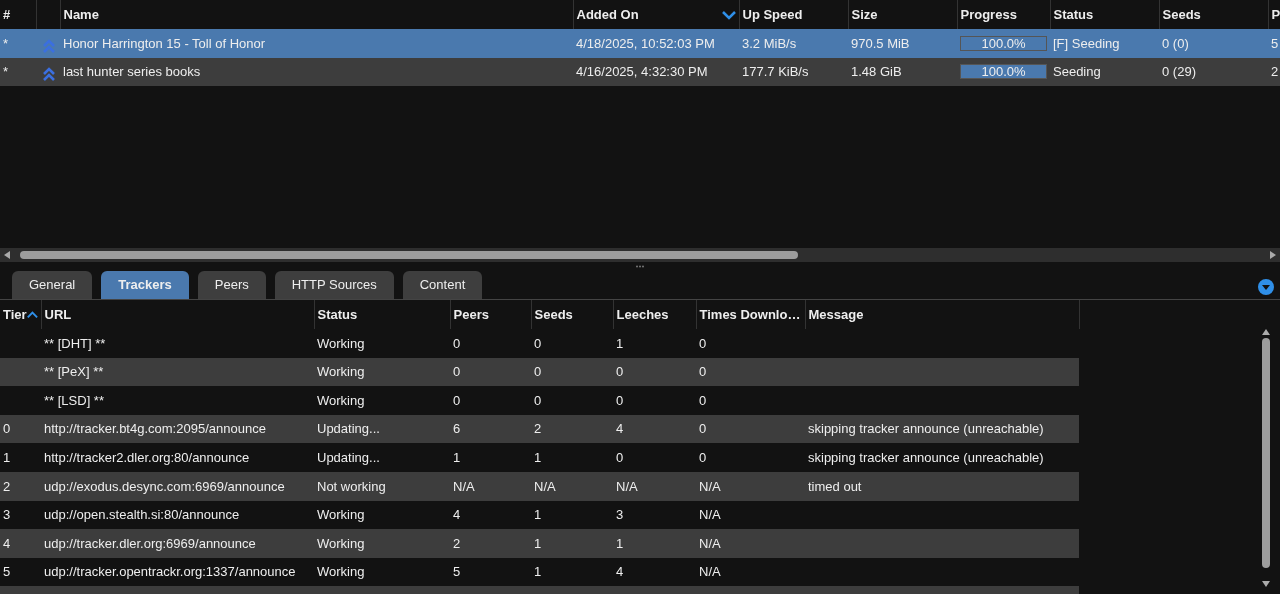 This screenshot has width=1280, height=594. What do you see at coordinates (74, 372) in the screenshot?
I see `table-cell: ** [PeX] **` at bounding box center [74, 372].